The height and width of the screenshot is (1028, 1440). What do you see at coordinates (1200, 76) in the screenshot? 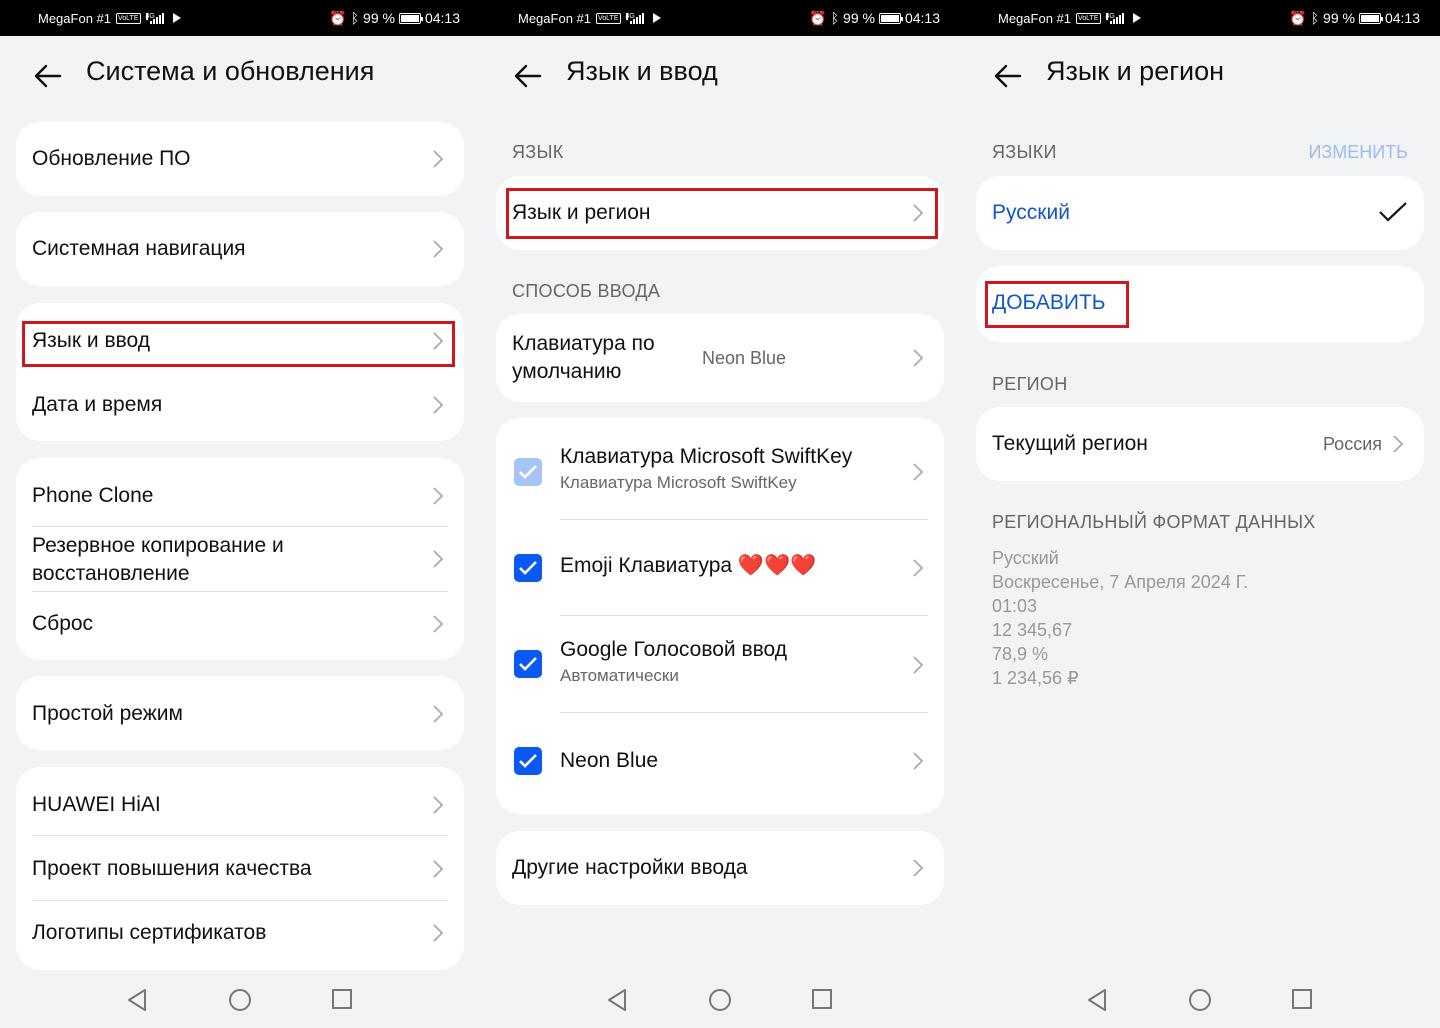
I see `app-bar: Язык и регион` at bounding box center [1200, 76].